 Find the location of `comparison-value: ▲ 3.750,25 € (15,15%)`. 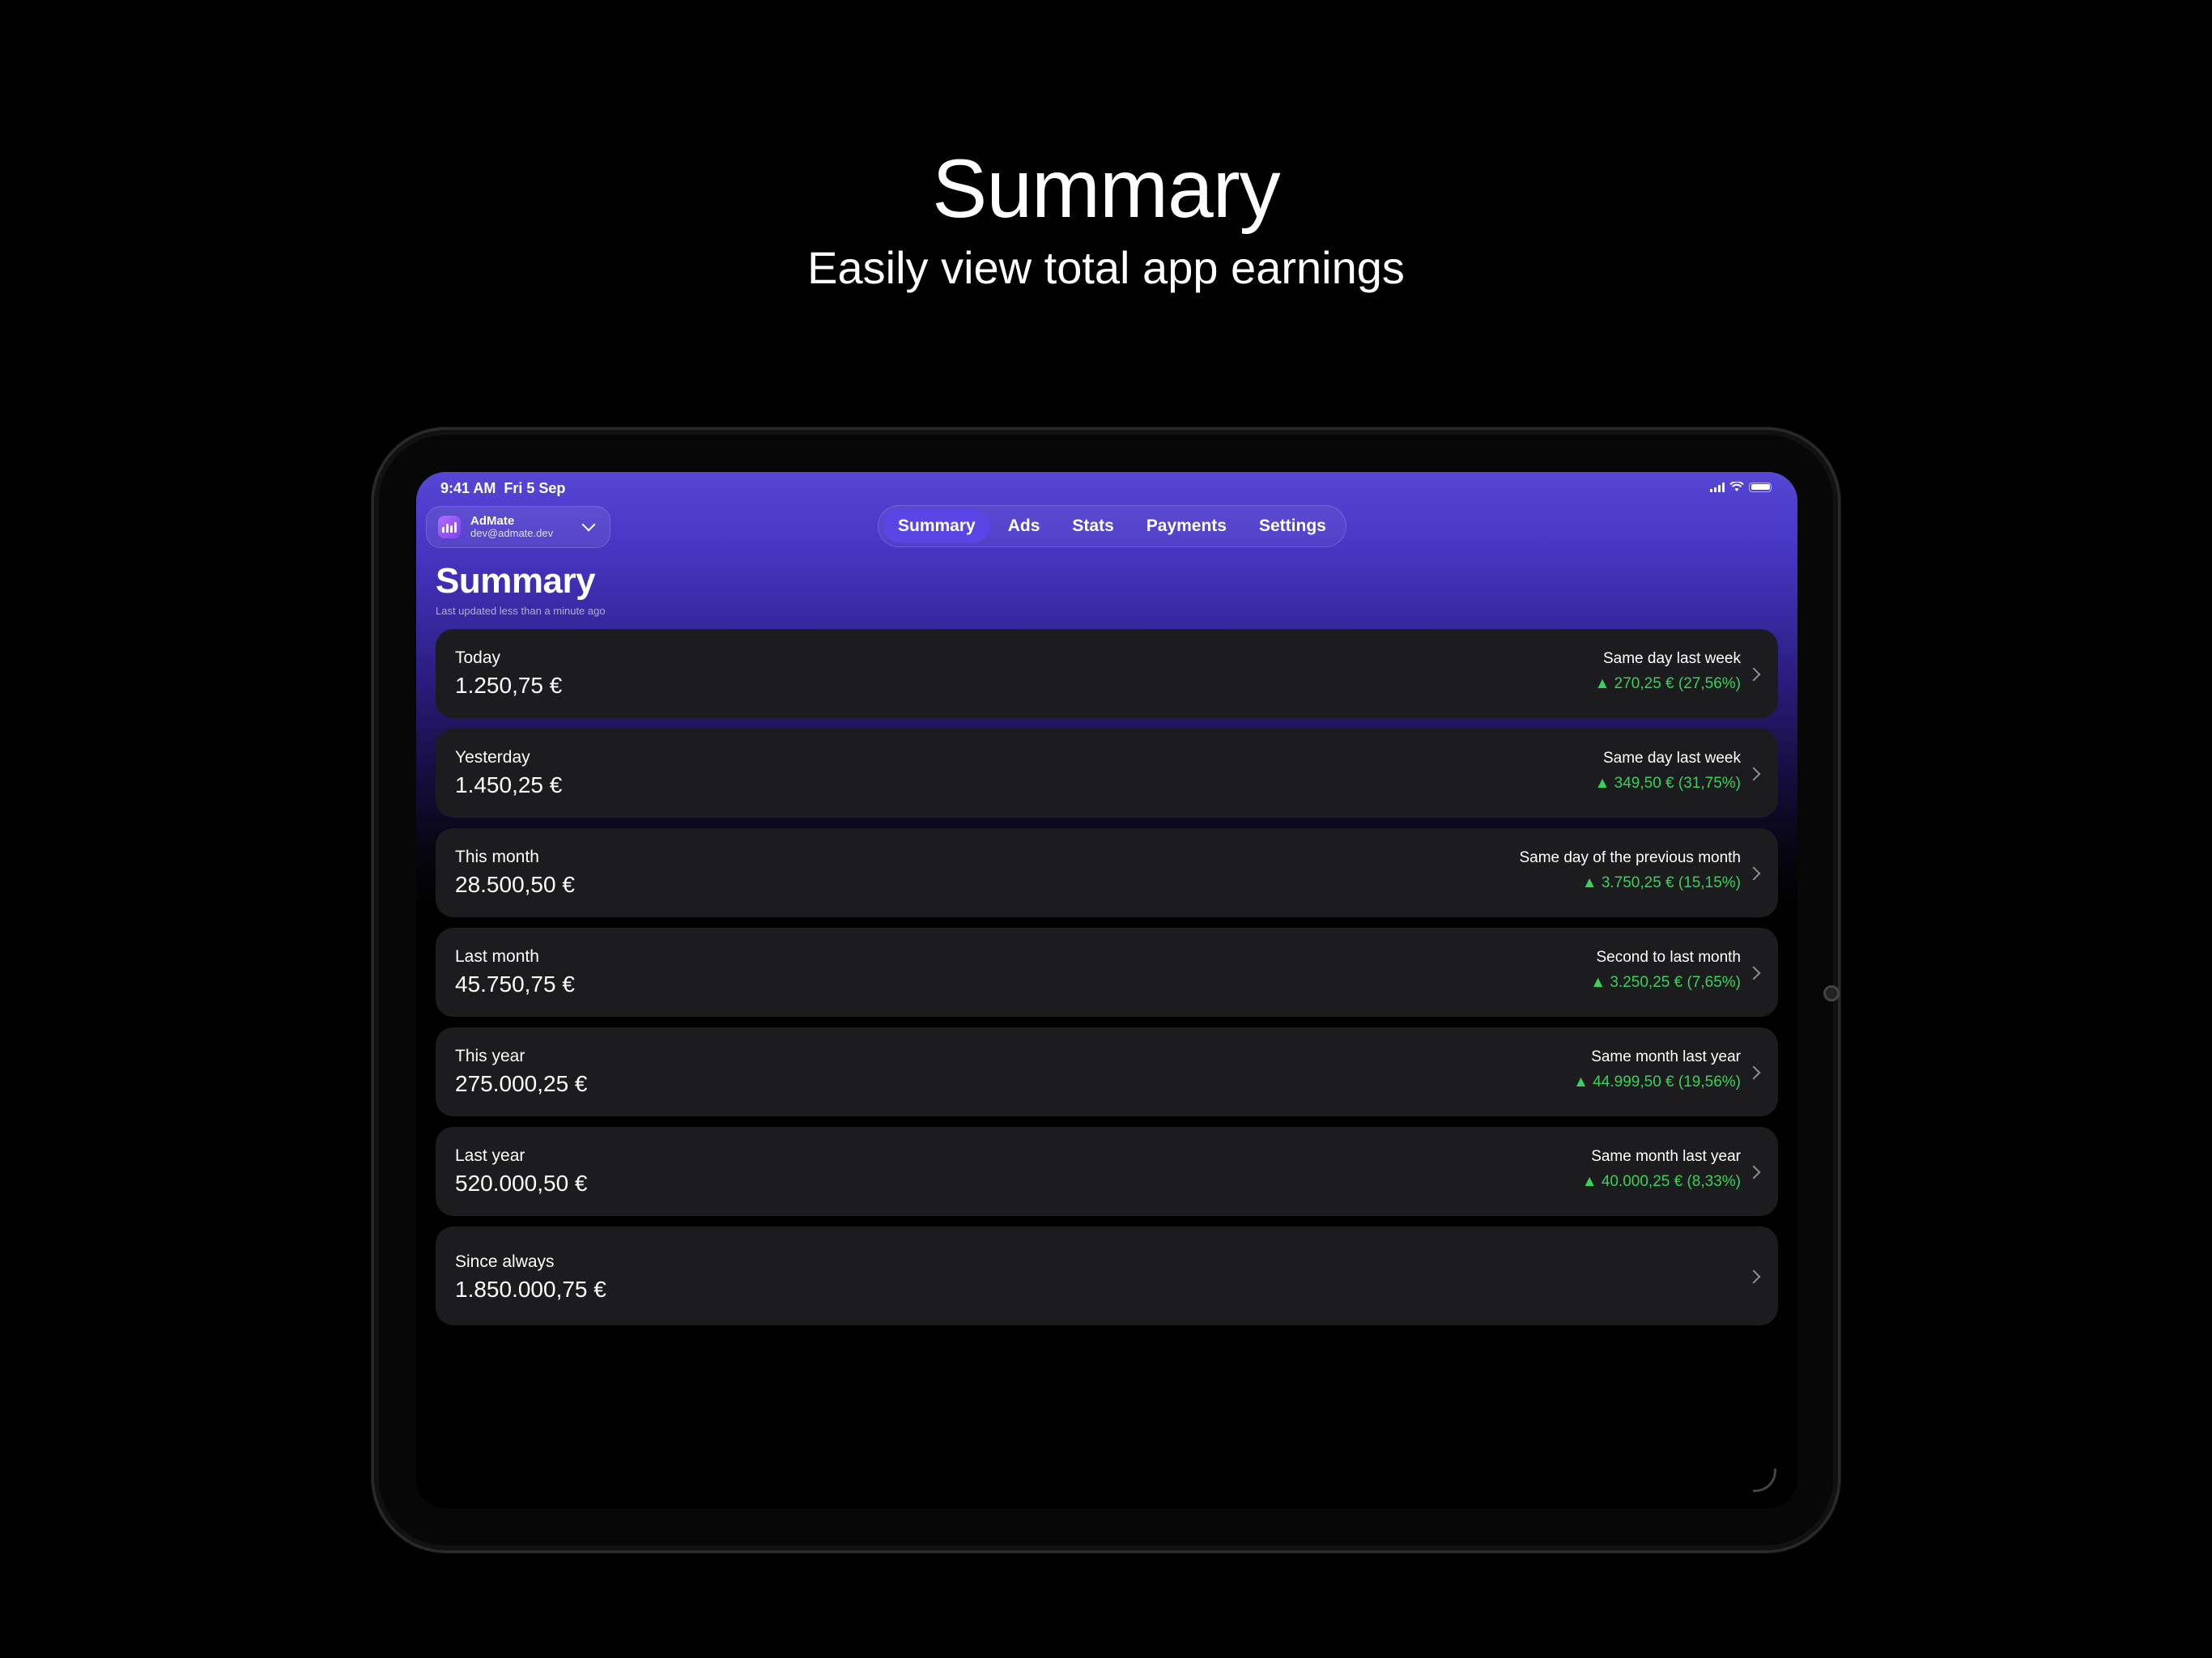

comparison-value: ▲ 3.750,25 € (15,15%) is located at coordinates (1661, 882).